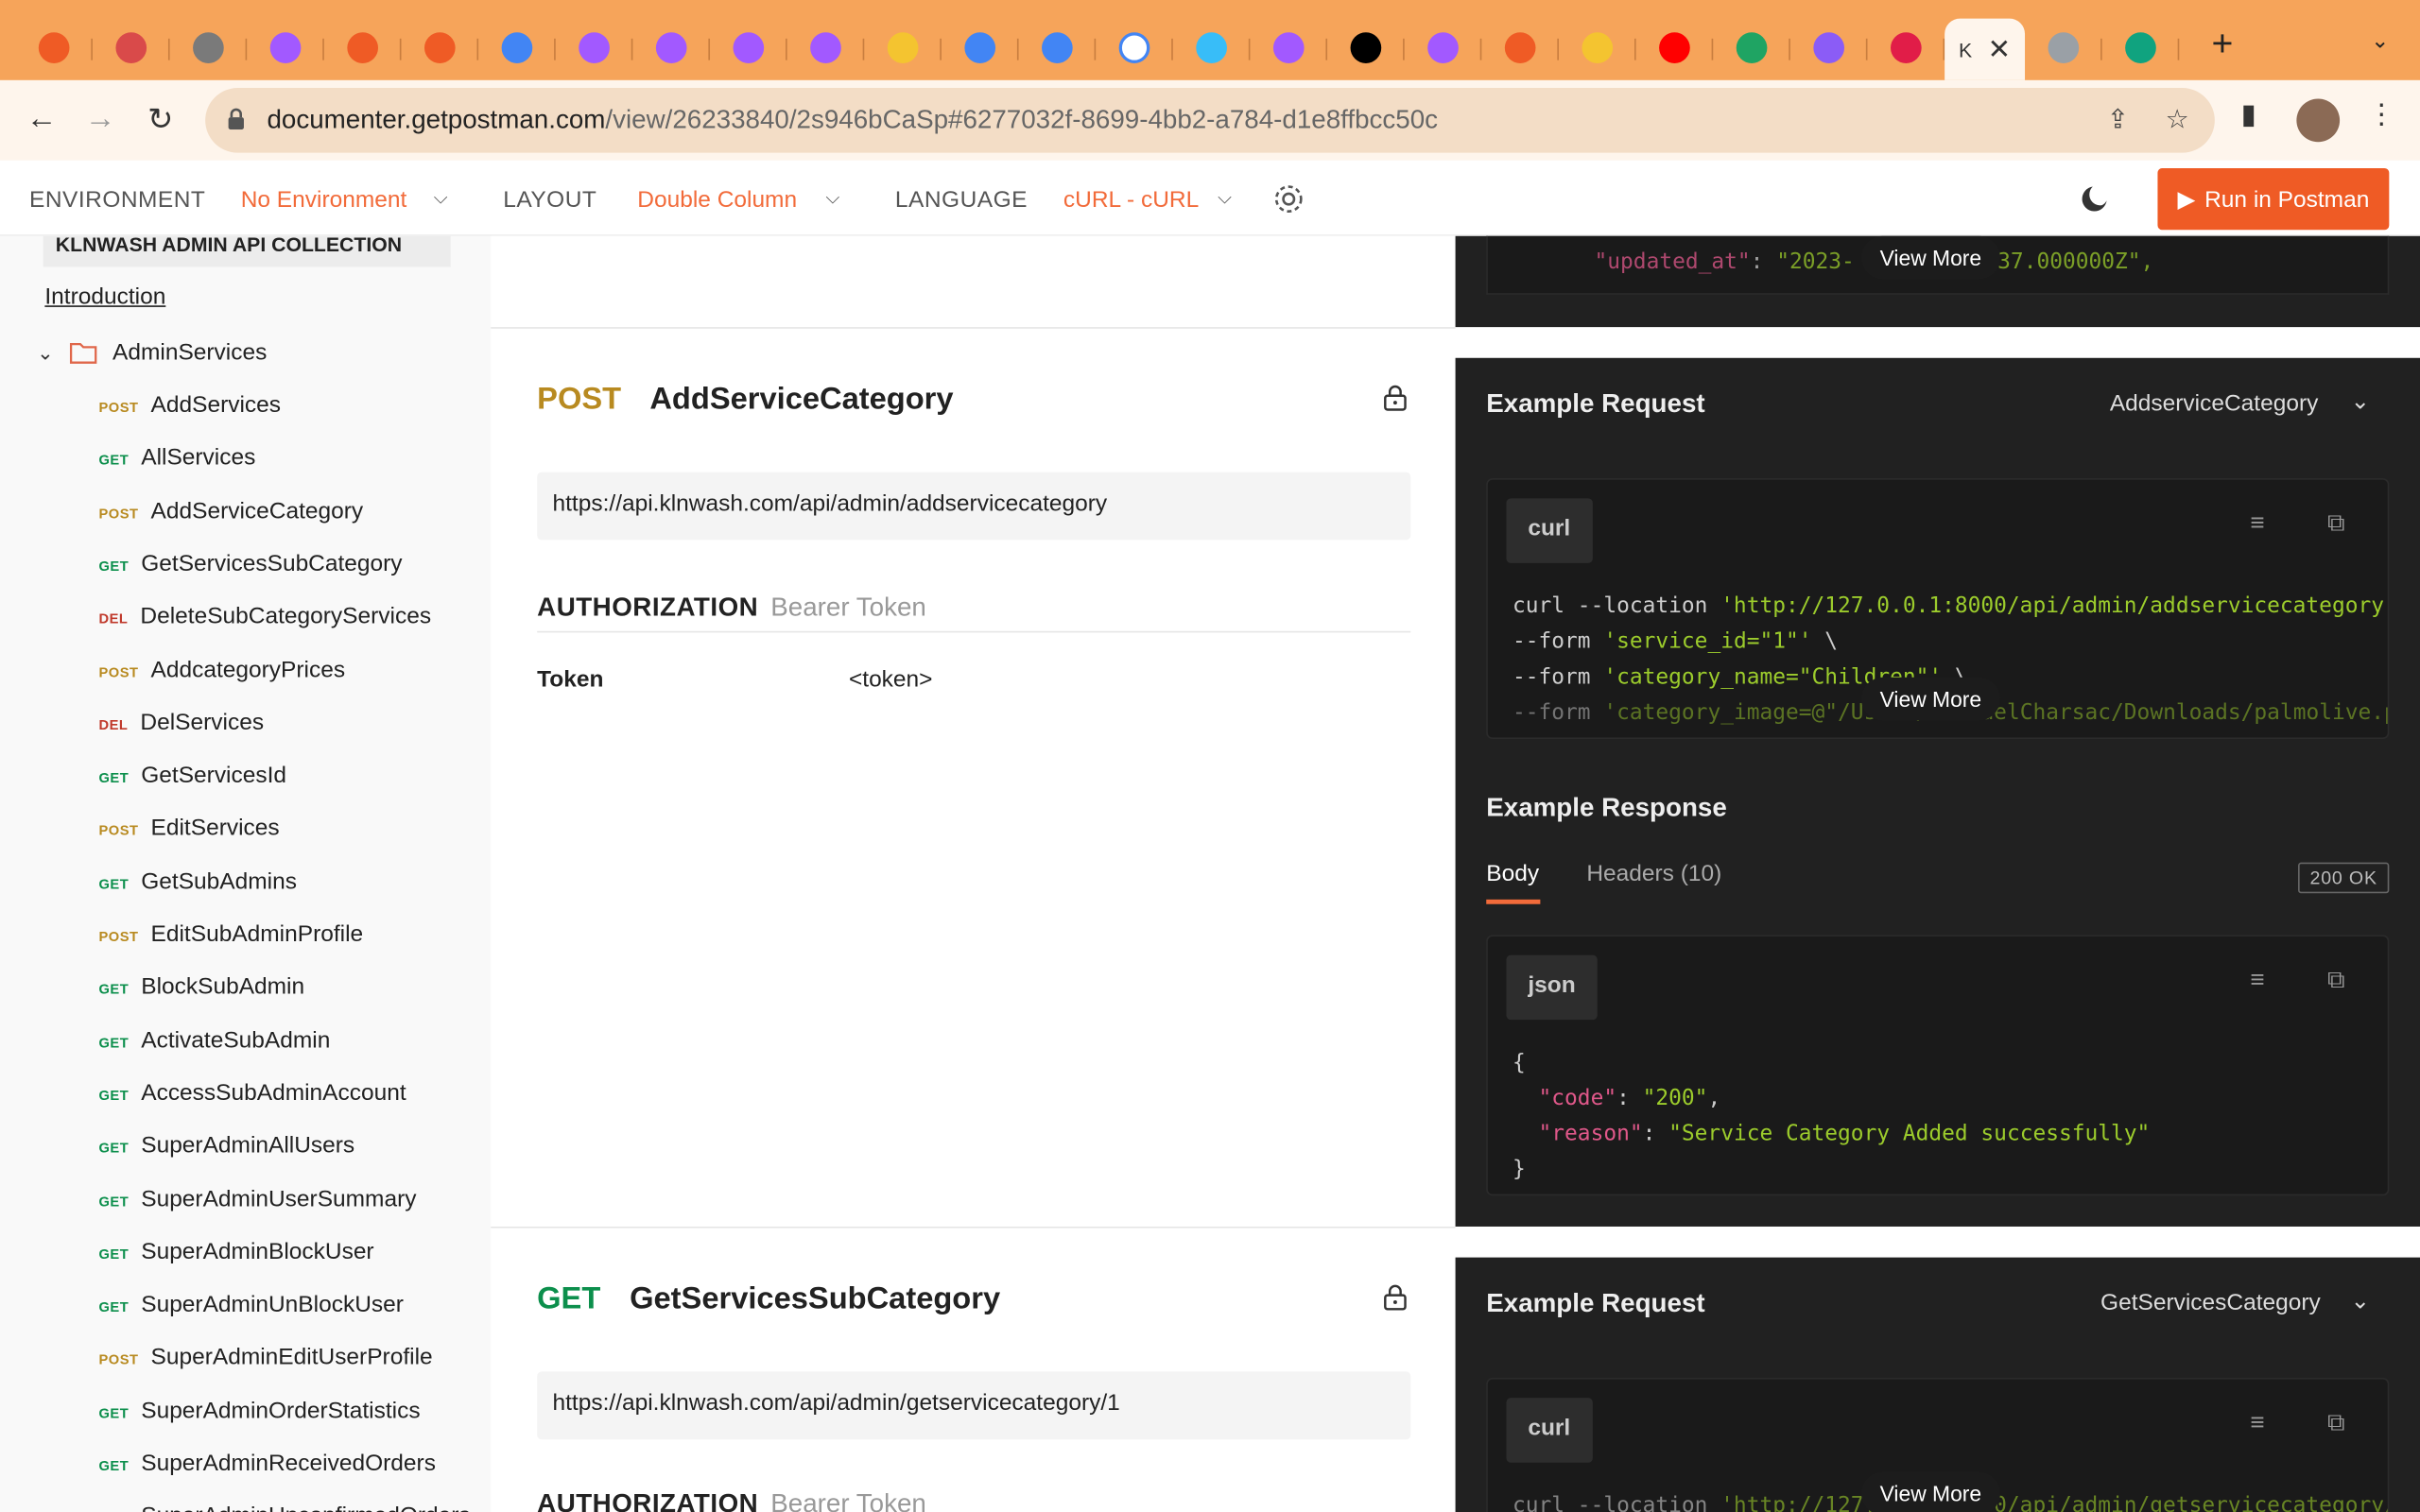  Describe the element at coordinates (2318, 120) in the screenshot. I see `profile-avatar` at that location.